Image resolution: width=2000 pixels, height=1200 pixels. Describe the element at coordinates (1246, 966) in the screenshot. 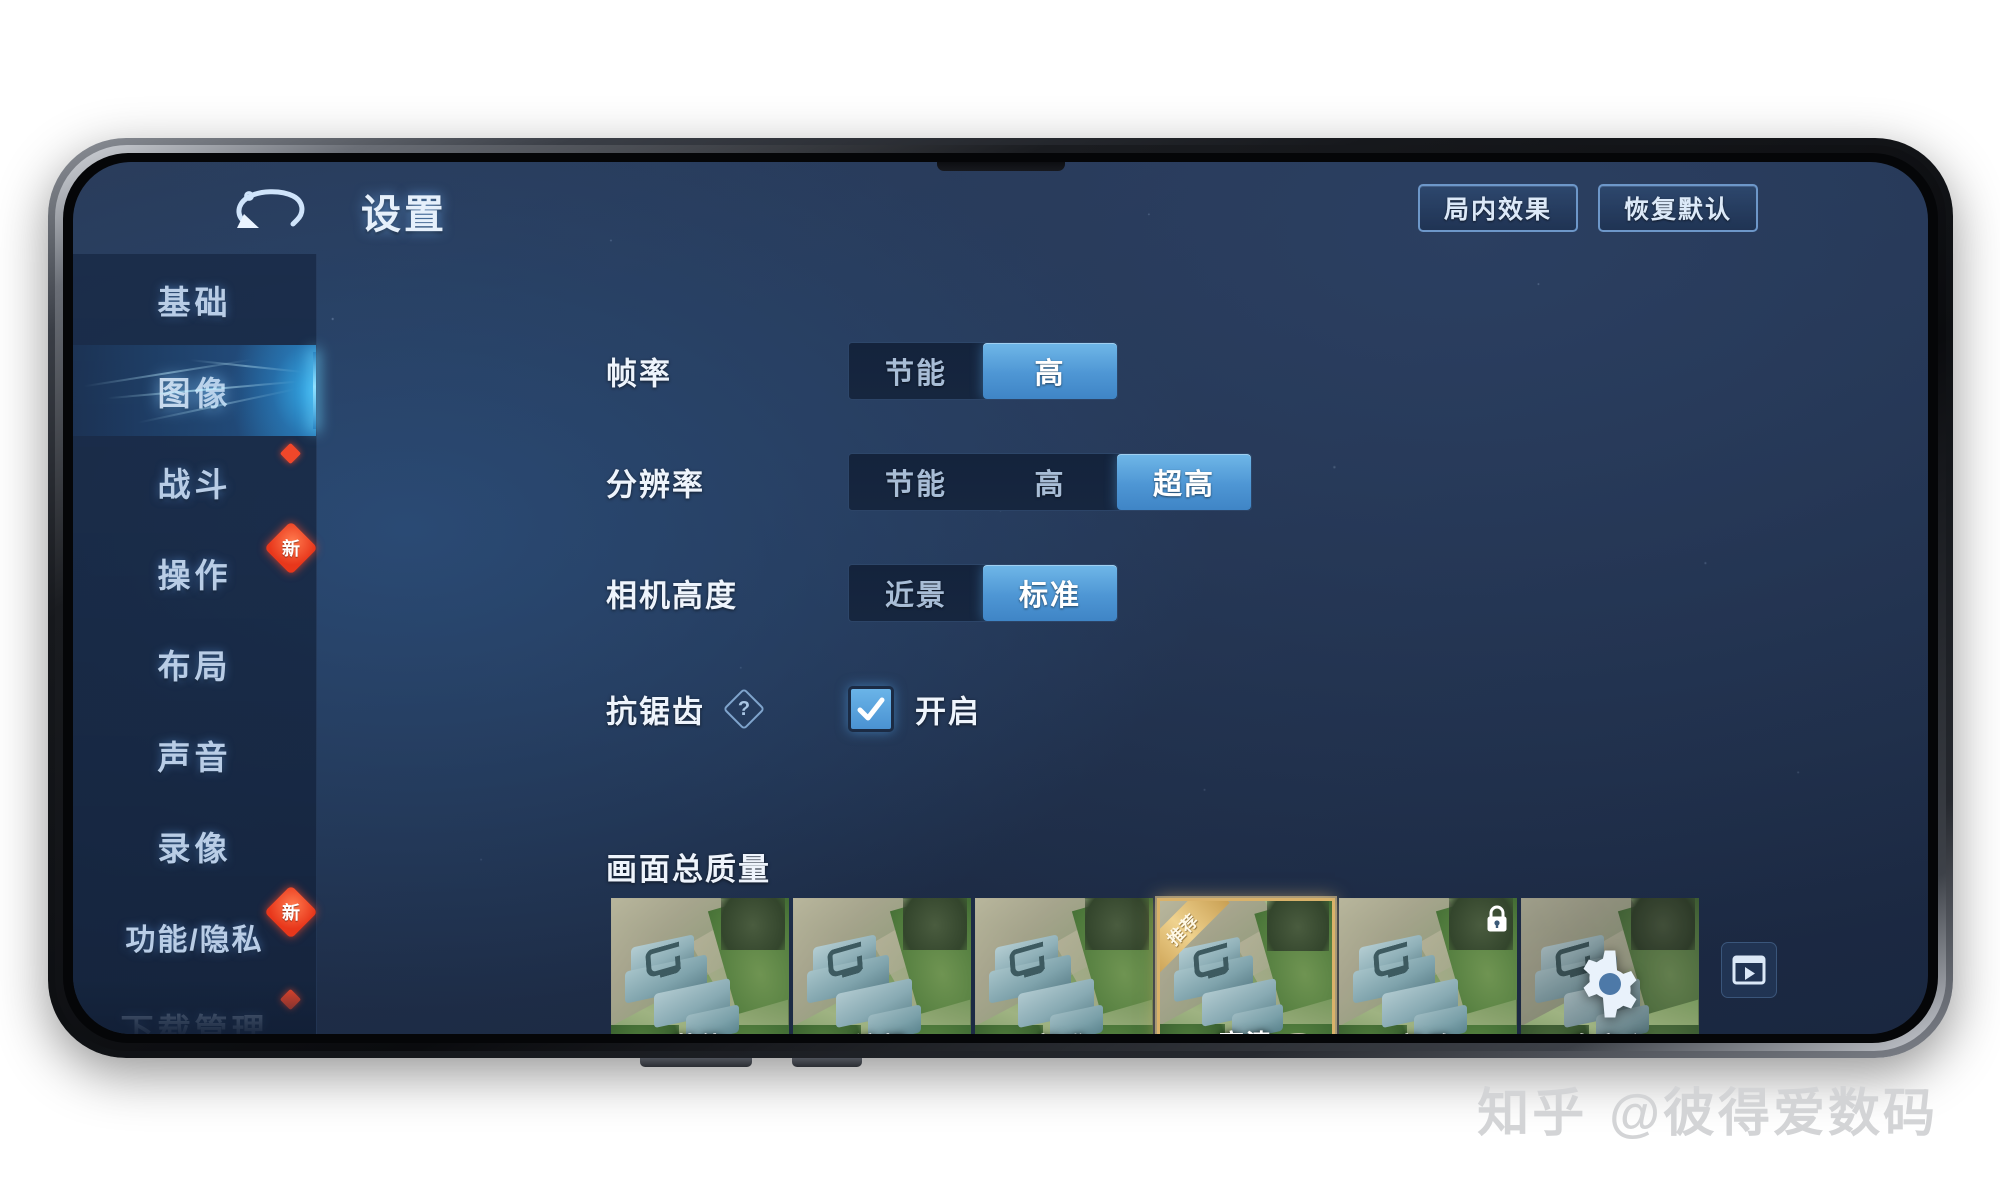

I see `quality-preset-hd: 推荐 高清` at that location.